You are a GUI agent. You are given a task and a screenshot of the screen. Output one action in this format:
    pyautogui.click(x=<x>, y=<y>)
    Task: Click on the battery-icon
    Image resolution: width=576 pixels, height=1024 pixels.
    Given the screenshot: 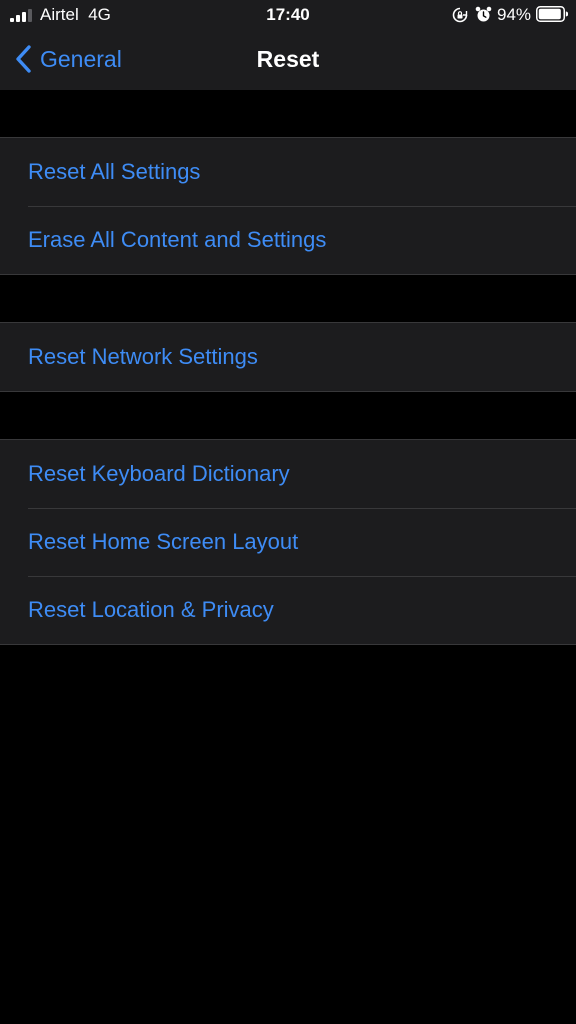 What is the action you would take?
    pyautogui.click(x=552, y=14)
    